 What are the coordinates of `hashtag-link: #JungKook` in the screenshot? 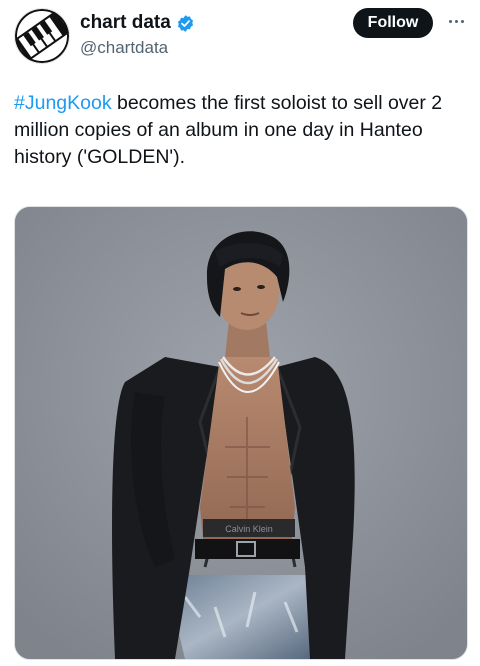 It's located at (63, 103).